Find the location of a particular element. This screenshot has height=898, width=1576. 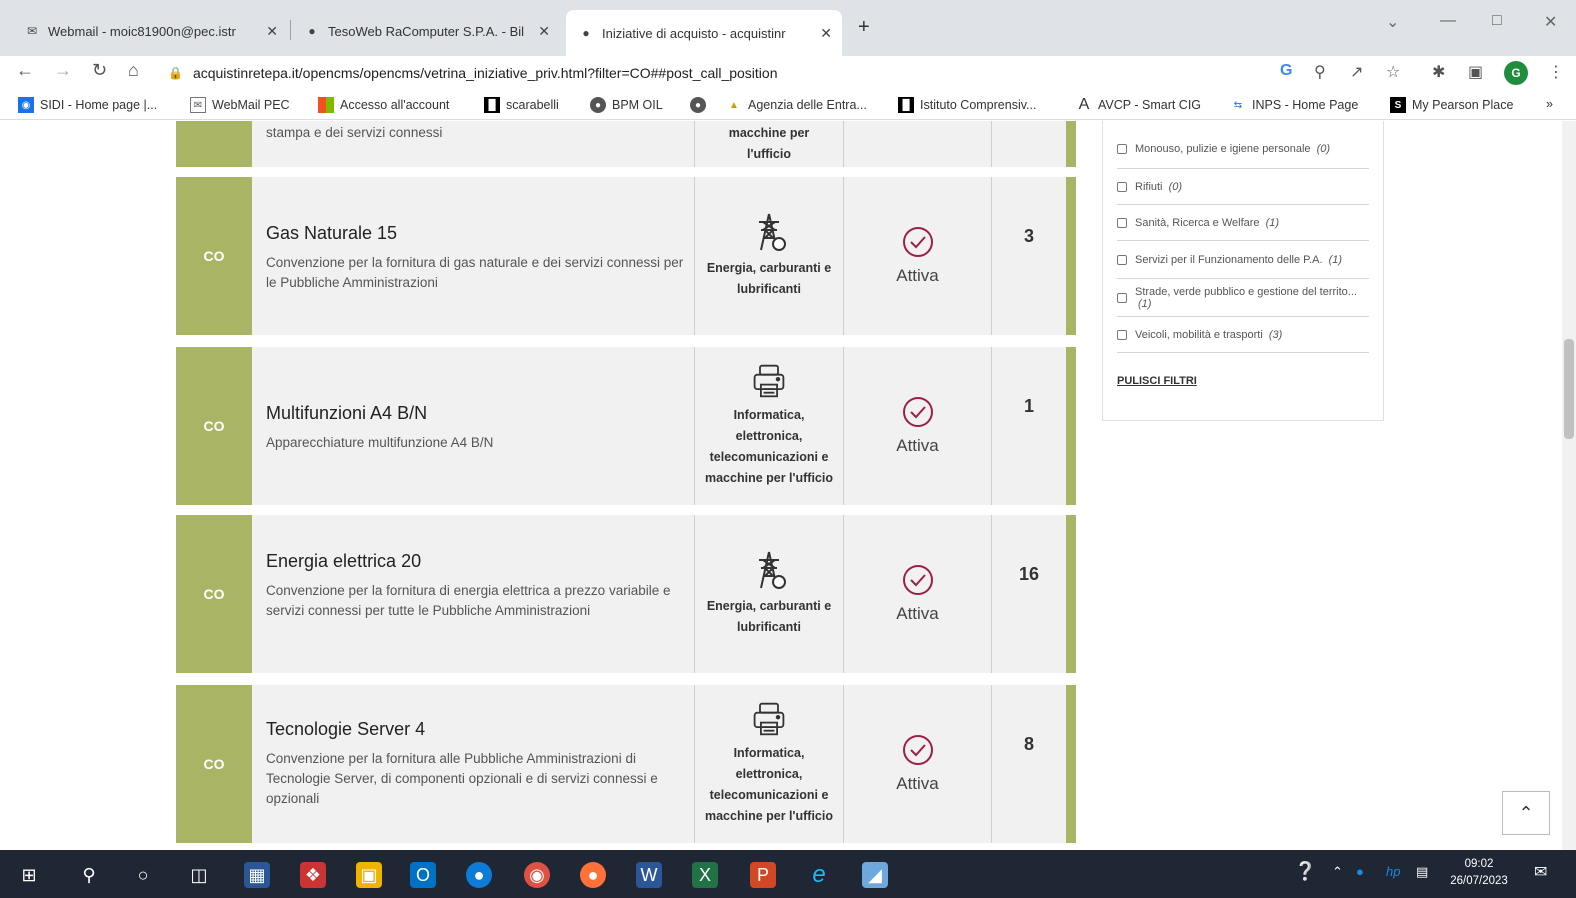

notifications-icon: ✉ is located at coordinates (1540, 872).